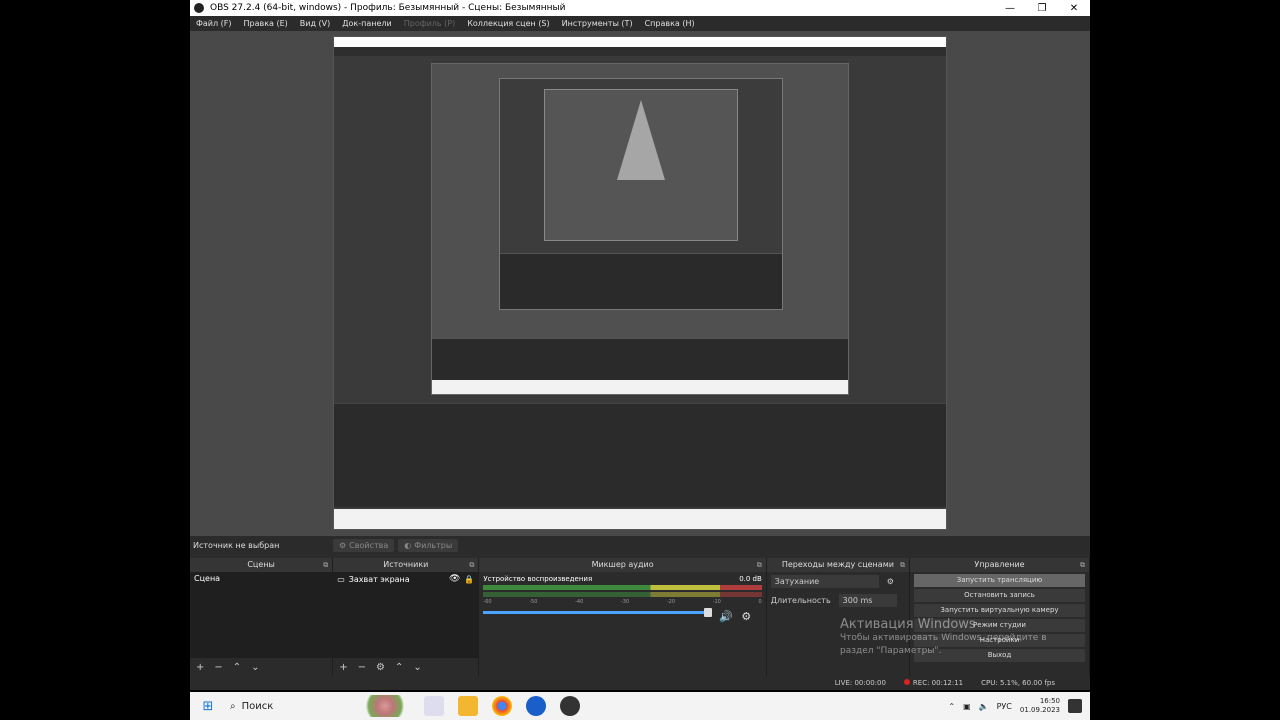 This screenshot has width=1280, height=720. I want to click on scenes-dock: Сцены ⧉ Сцена + − ⌃ ⌄, so click(262, 617).